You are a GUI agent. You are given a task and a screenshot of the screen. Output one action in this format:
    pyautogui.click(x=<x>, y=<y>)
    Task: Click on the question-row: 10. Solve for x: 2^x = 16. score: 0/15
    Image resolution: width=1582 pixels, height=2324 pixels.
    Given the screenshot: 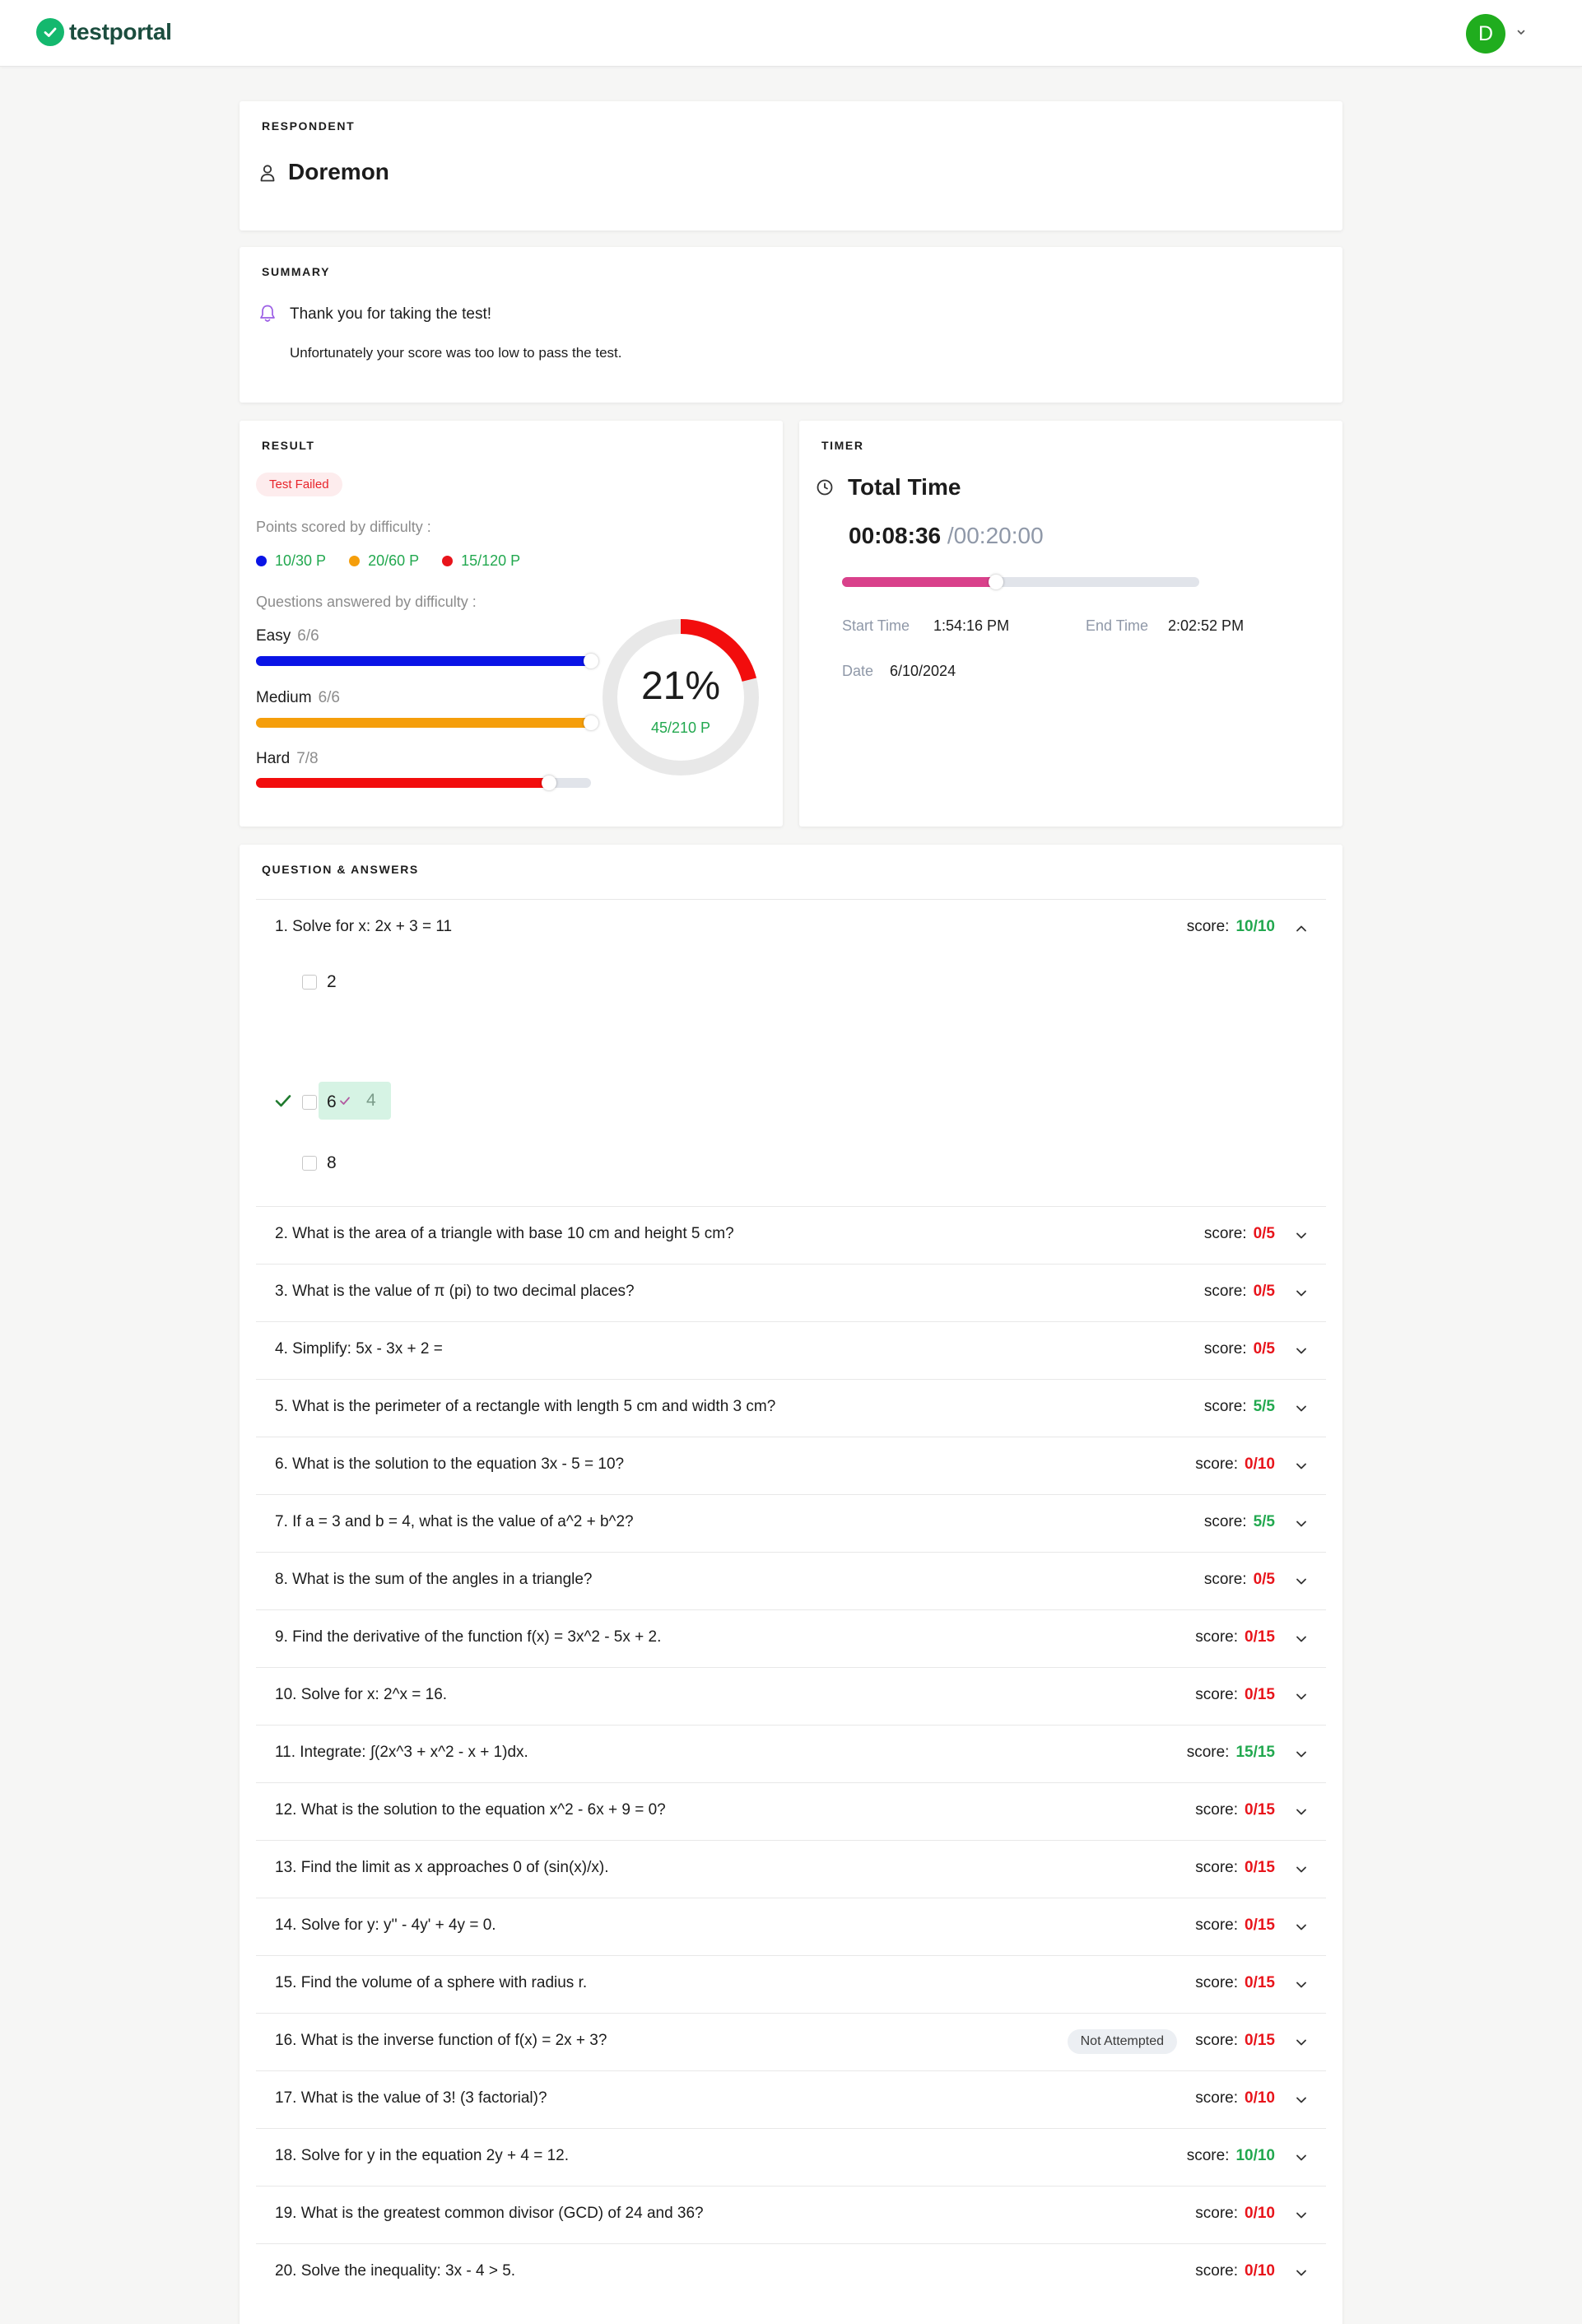 What is the action you would take?
    pyautogui.click(x=791, y=1696)
    